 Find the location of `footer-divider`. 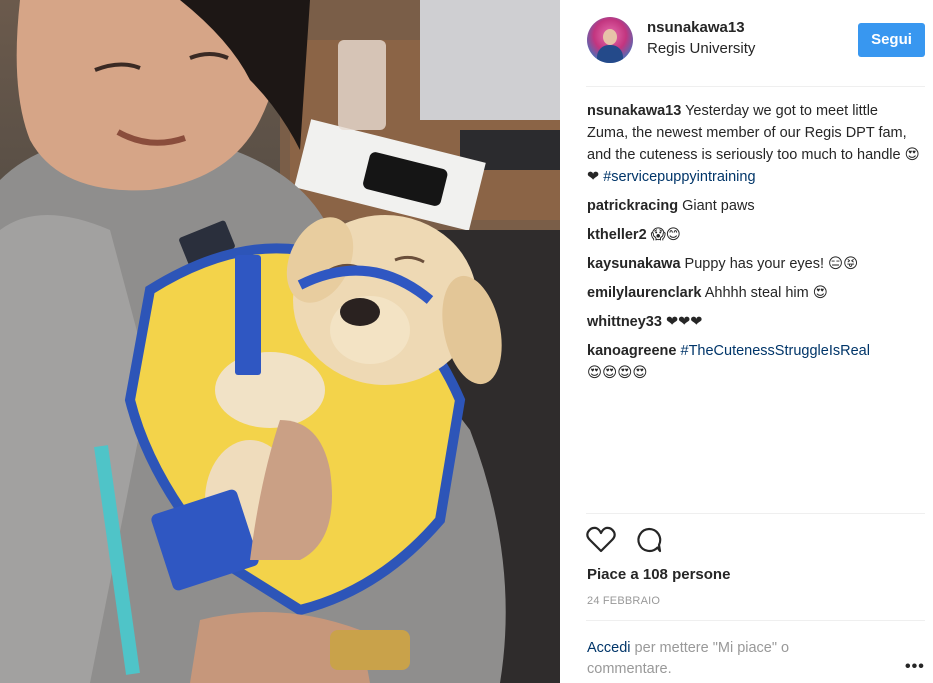

footer-divider is located at coordinates (755, 620).